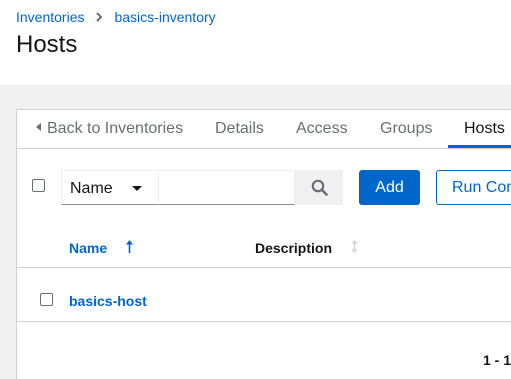 This screenshot has width=511, height=379. I want to click on filter-field-select: Name, so click(110, 187).